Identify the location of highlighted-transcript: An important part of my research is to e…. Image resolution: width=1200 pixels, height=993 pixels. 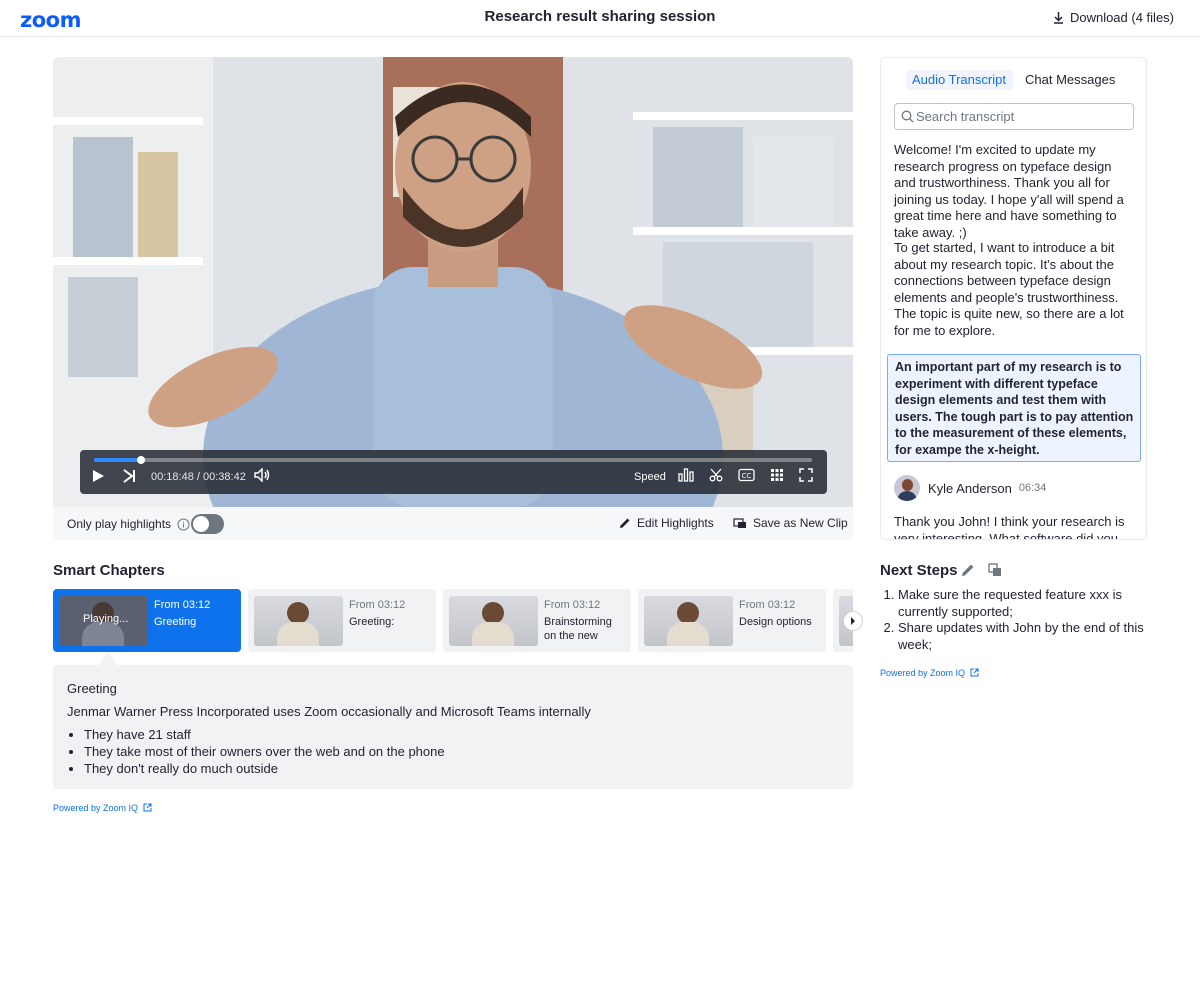
(1014, 408).